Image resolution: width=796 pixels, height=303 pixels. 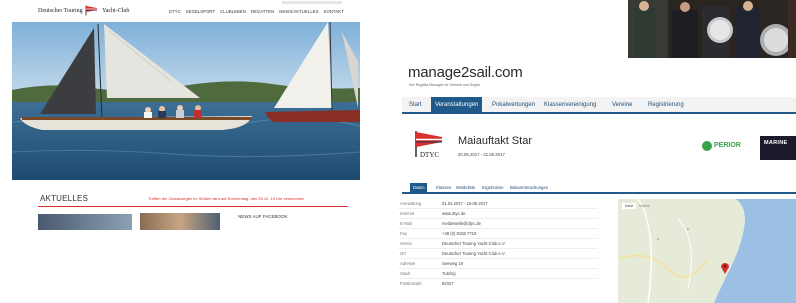 What do you see at coordinates (629, 206) in the screenshot?
I see `map-tab-karte: Karte` at bounding box center [629, 206].